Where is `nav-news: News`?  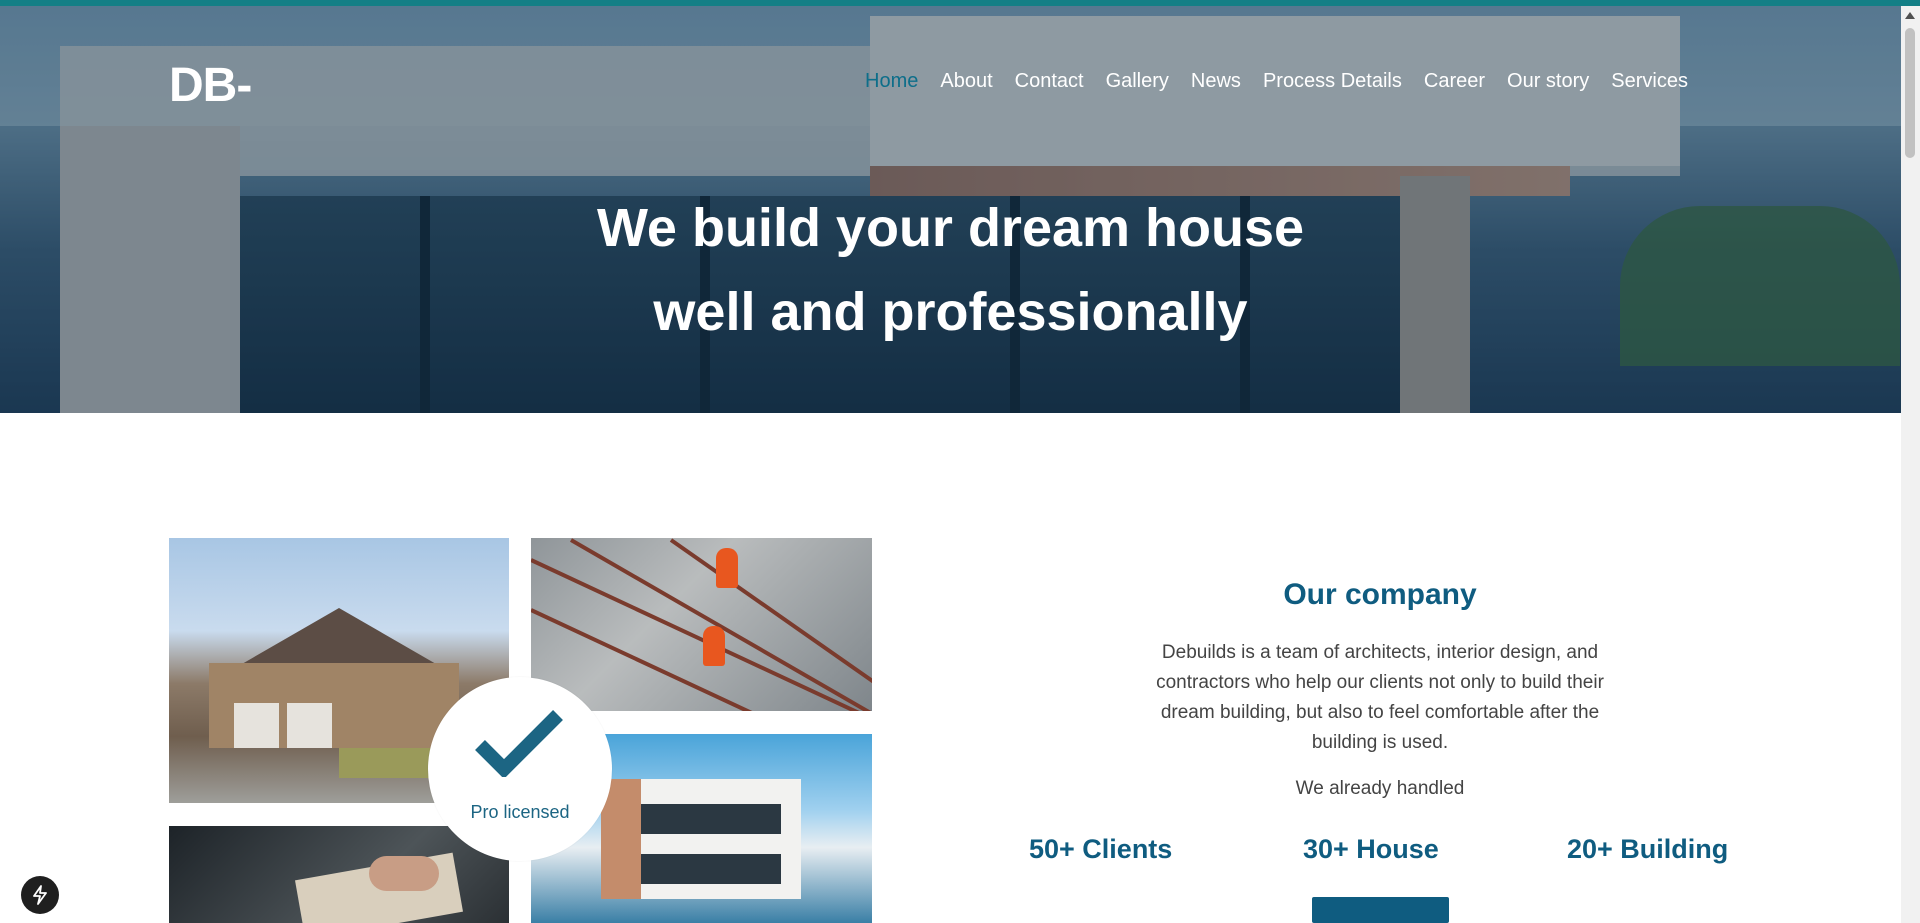 nav-news: News is located at coordinates (1216, 81).